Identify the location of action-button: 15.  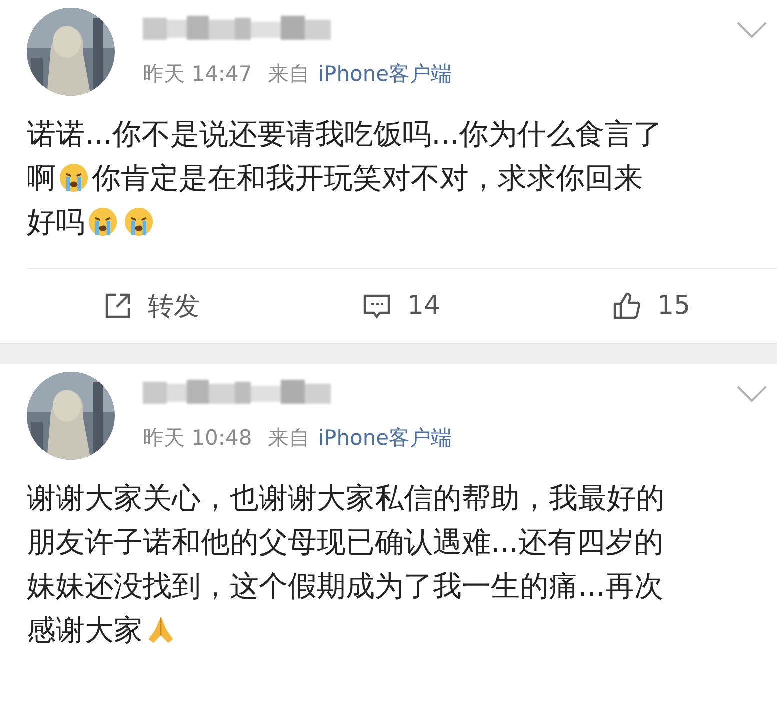
(652, 306).